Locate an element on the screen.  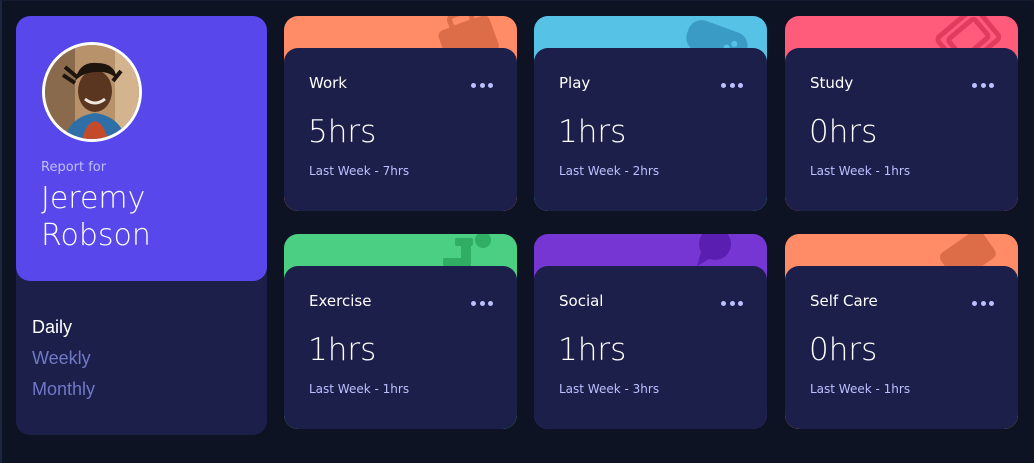
card-previous: Last Week - 3hrs is located at coordinates (609, 389).